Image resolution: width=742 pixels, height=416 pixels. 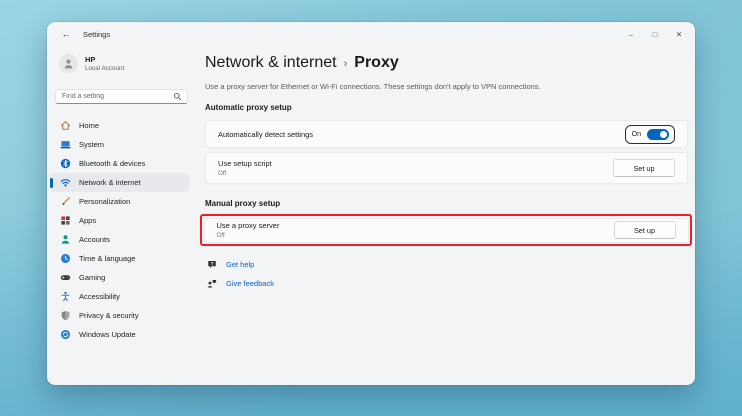 What do you see at coordinates (99, 296) in the screenshot?
I see `sidebar-item-label: Accessibility` at bounding box center [99, 296].